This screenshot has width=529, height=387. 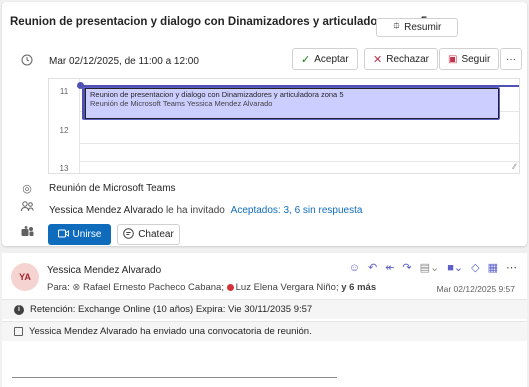 I want to click on join-button: Unirse, so click(x=79, y=234).